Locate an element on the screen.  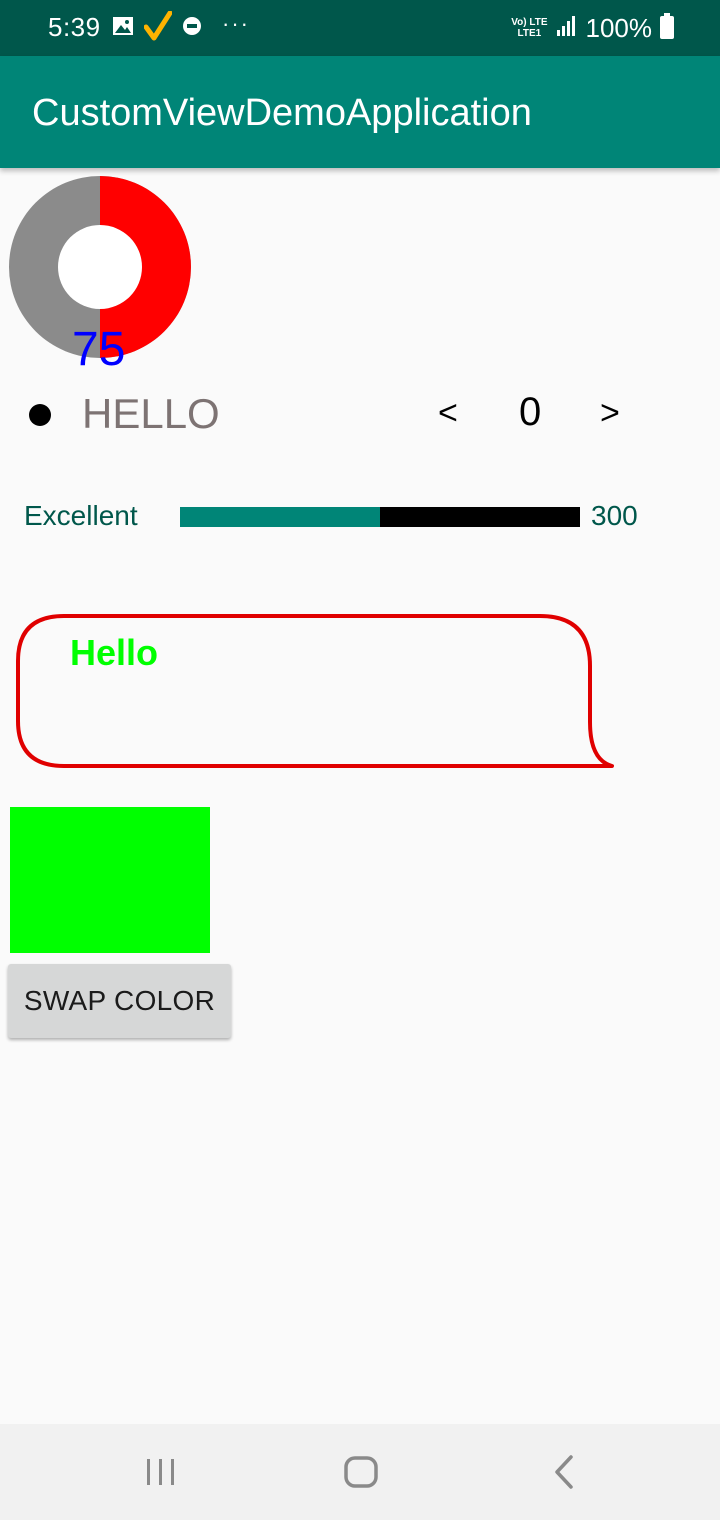
navigation-bar is located at coordinates (360, 1472).